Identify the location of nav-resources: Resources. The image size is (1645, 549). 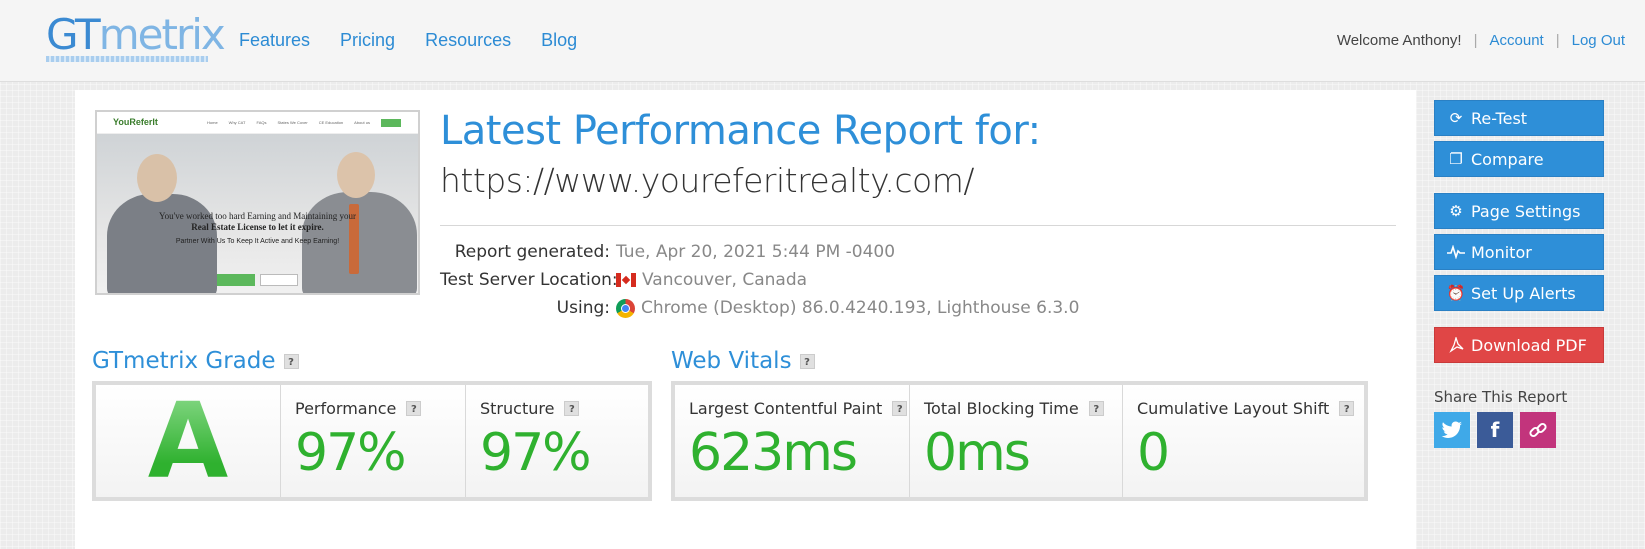
(468, 40).